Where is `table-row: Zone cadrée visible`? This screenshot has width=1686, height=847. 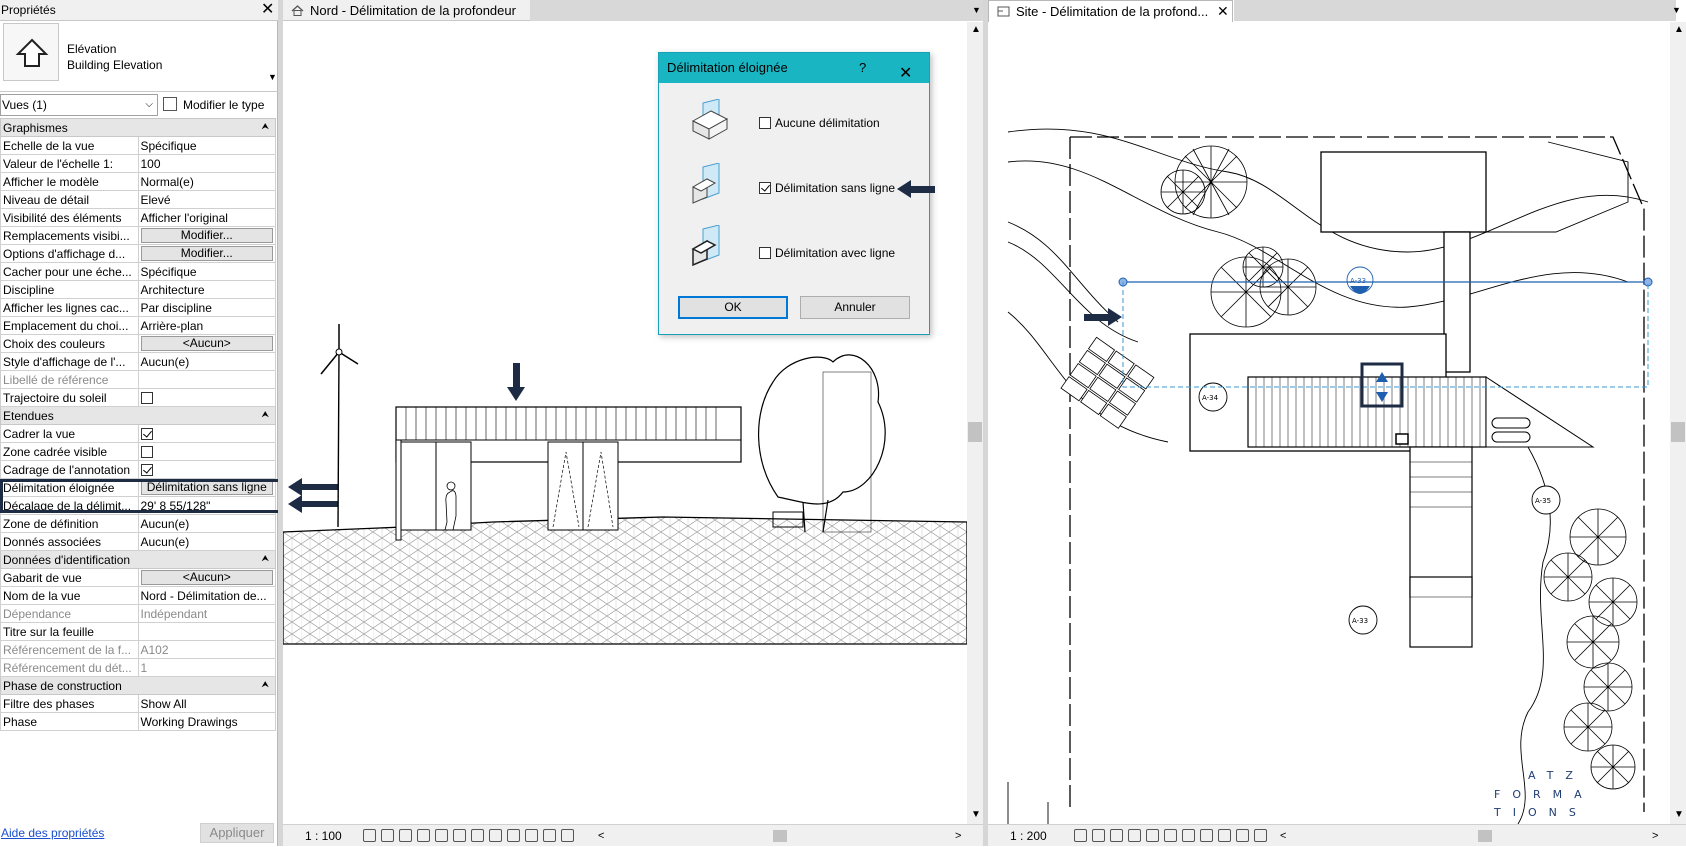 table-row: Zone cadrée visible is located at coordinates (138, 451).